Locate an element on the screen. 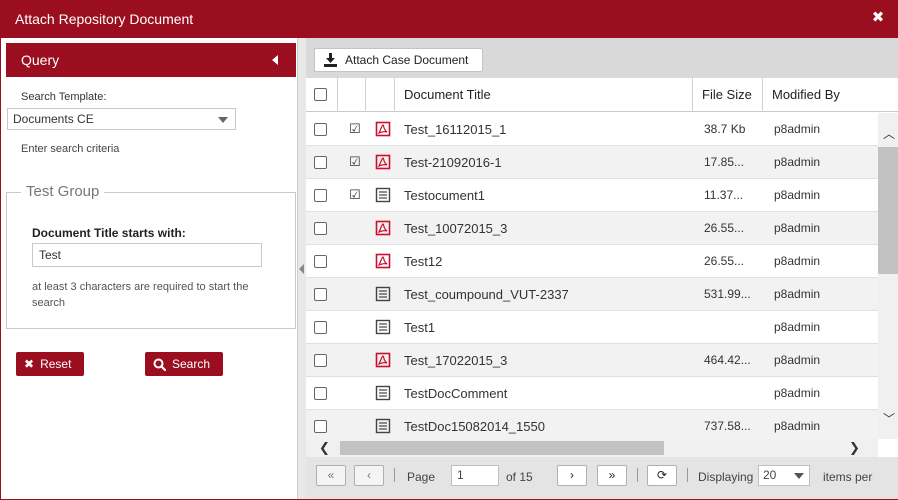  attach-case-document-button: Attach Case Document is located at coordinates (398, 60).